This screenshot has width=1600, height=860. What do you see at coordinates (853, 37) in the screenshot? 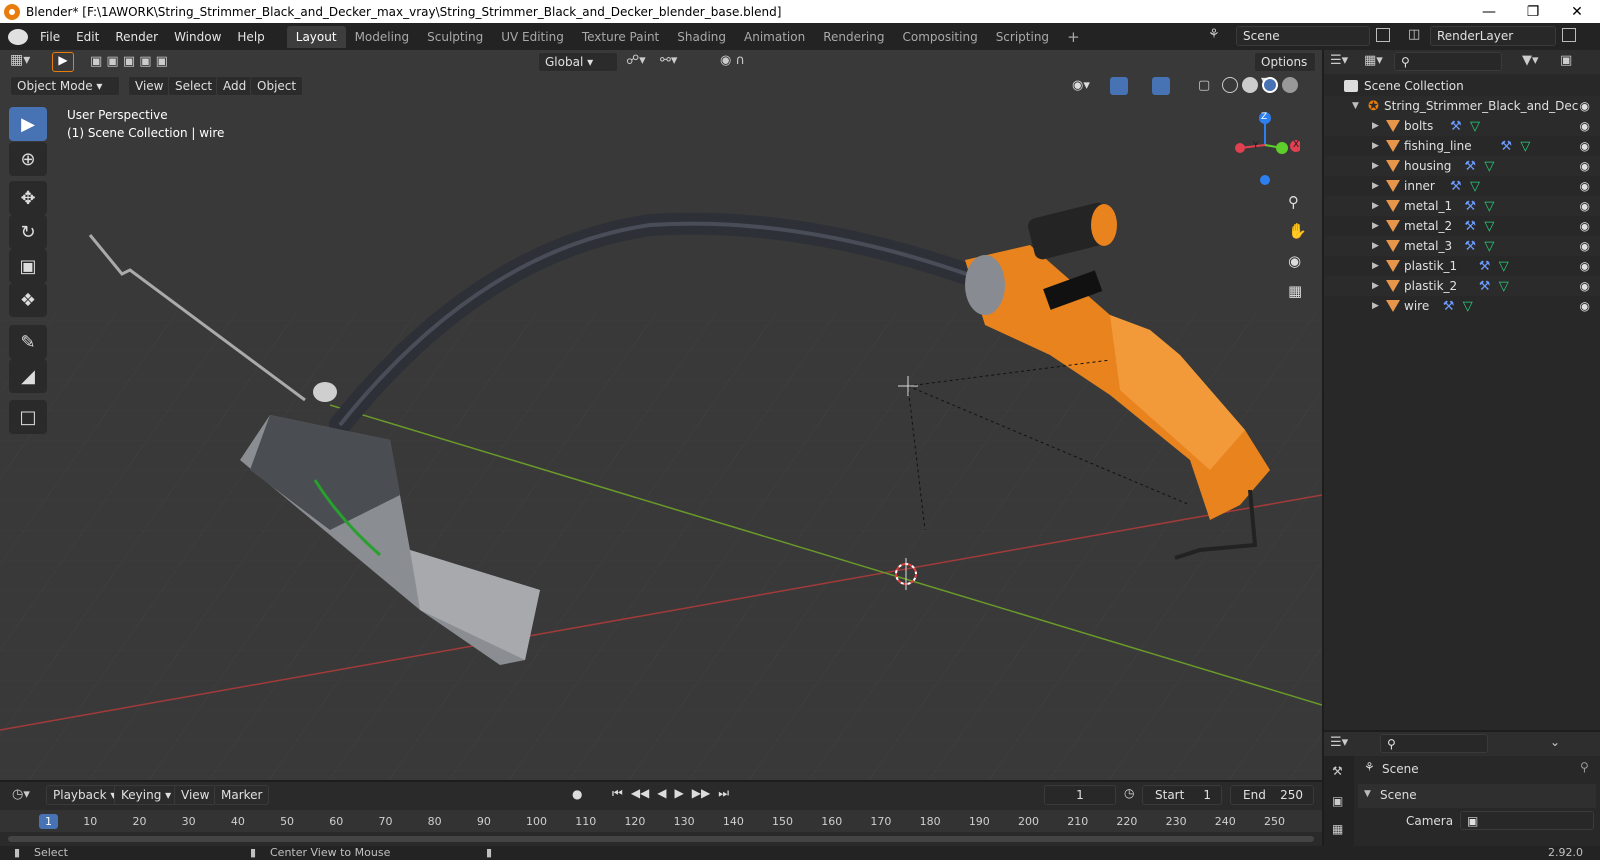
I see `tab-rendering: Rendering` at bounding box center [853, 37].